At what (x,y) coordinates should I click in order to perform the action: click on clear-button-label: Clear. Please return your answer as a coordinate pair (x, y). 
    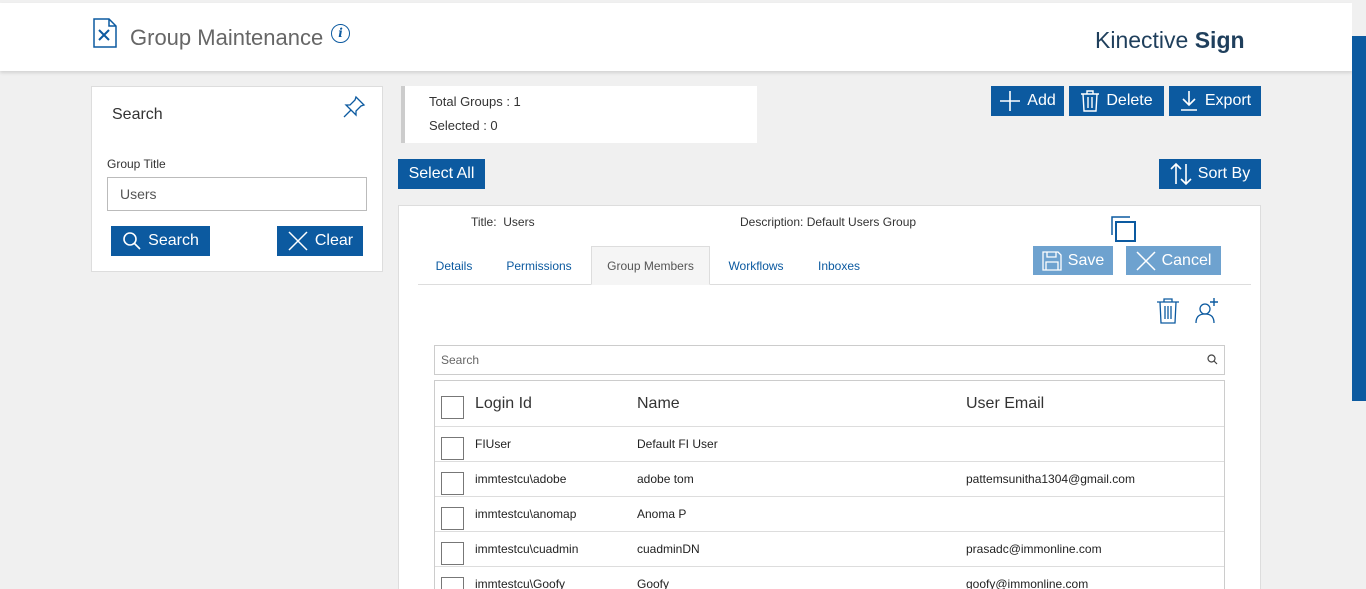
    Looking at the image, I should click on (334, 240).